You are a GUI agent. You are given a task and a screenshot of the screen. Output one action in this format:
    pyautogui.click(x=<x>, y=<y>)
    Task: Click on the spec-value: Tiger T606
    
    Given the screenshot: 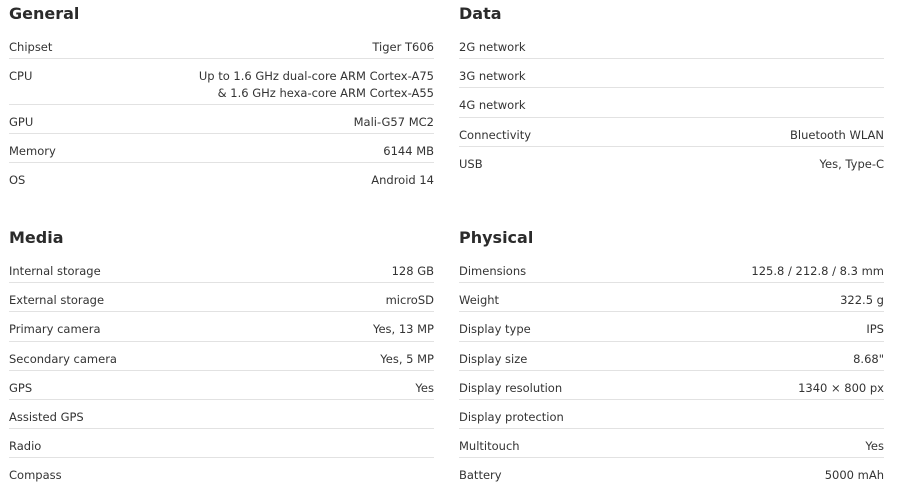 What is the action you would take?
    pyautogui.click(x=403, y=47)
    